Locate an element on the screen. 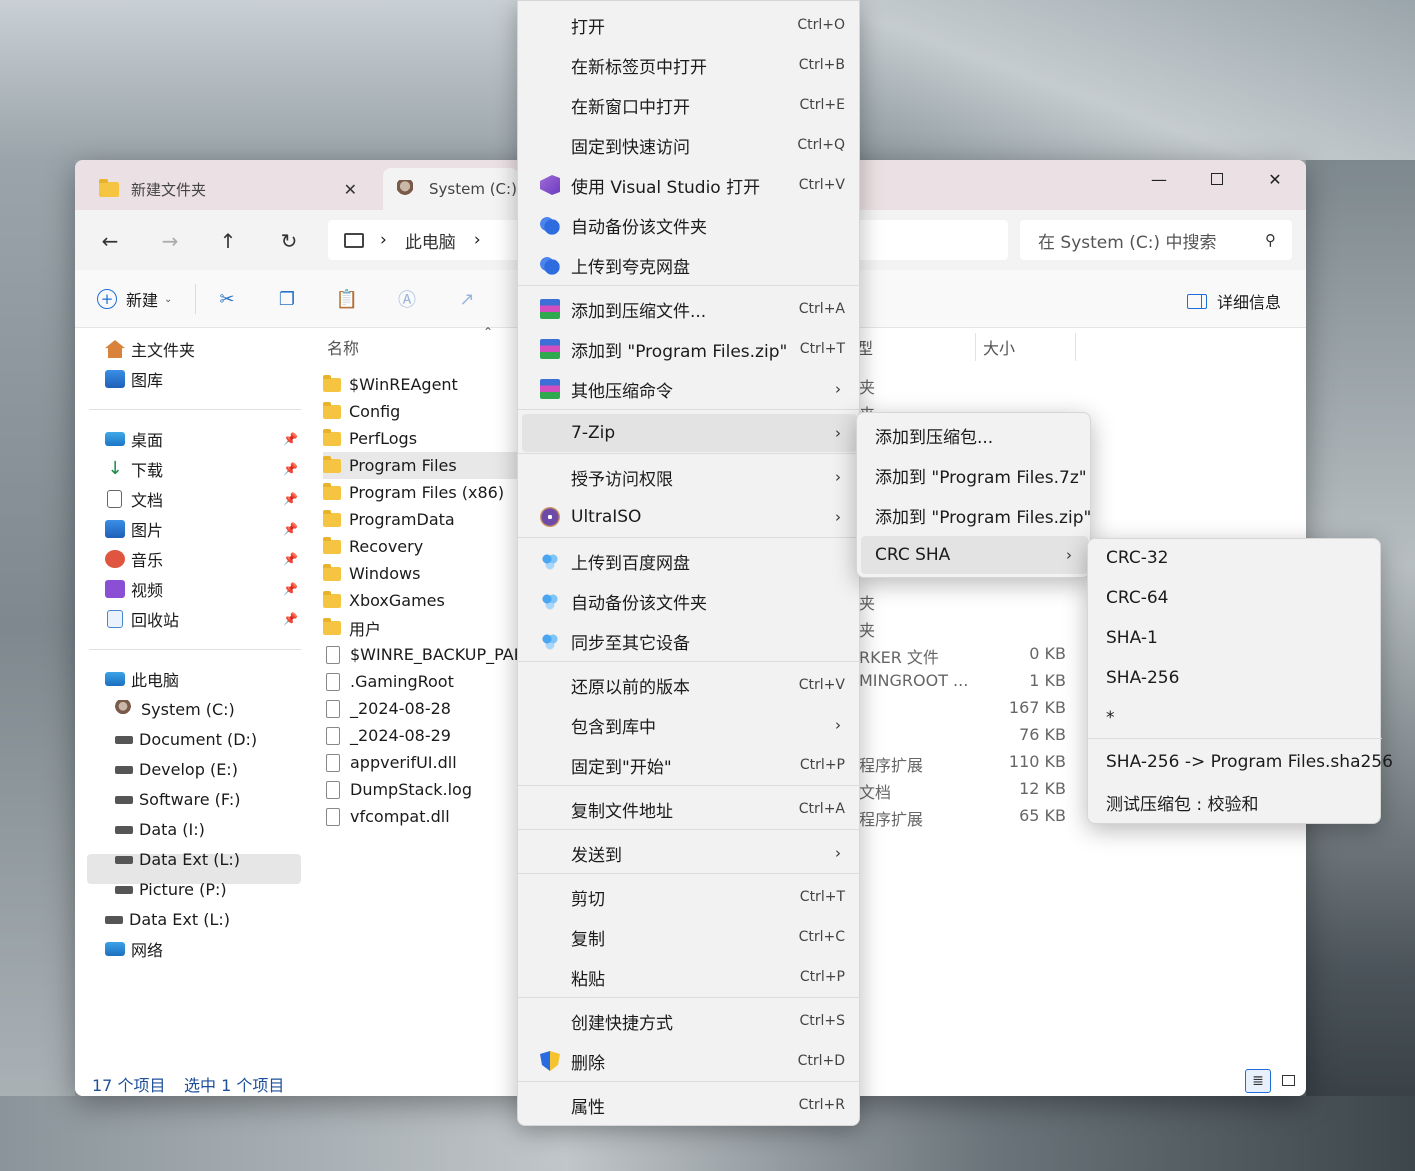 The image size is (1415, 1171). sidebar-item-music: 音乐 📌 is located at coordinates (201, 559).